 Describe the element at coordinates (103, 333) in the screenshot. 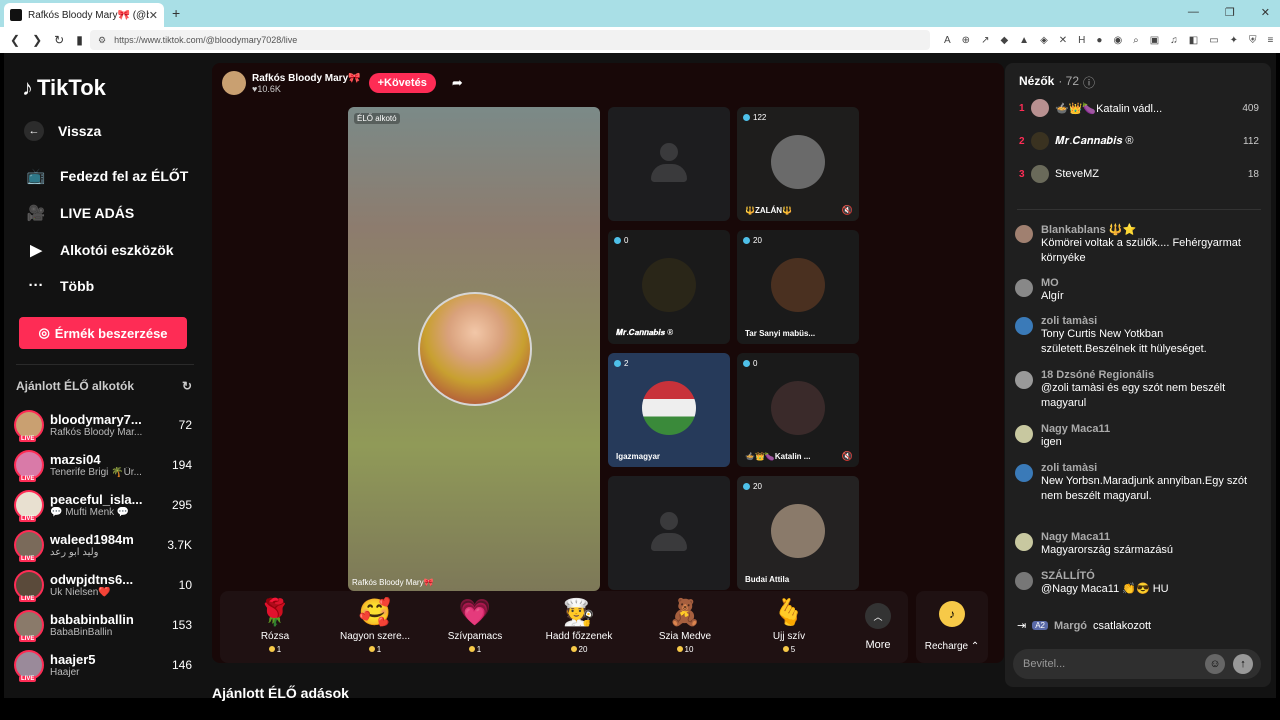

I see `get-coins-button: ◎ Érmék beszerzése` at that location.